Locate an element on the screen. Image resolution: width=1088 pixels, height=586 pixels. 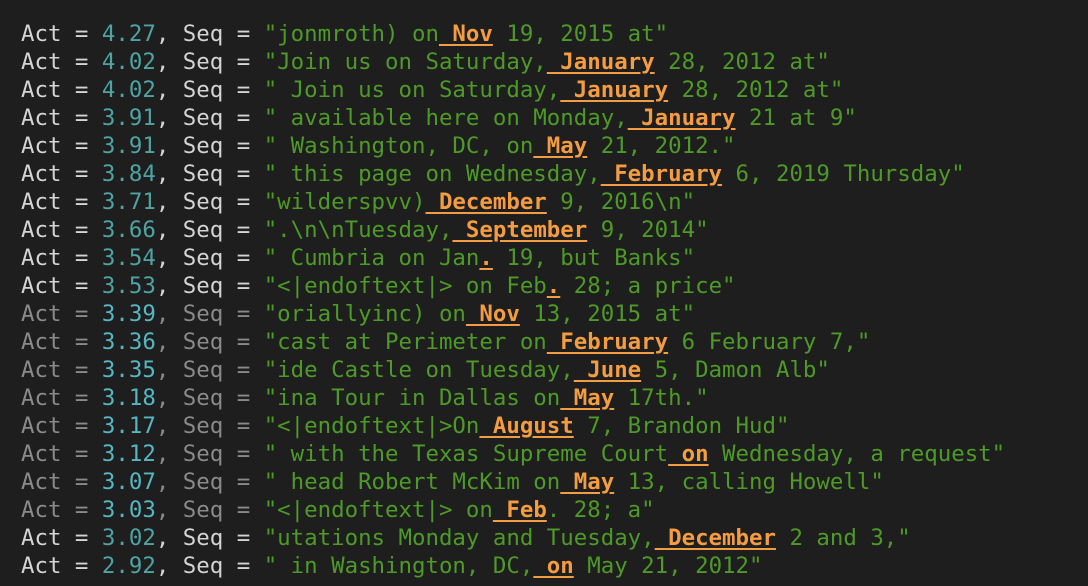
highlighted-token: . is located at coordinates (553, 286).